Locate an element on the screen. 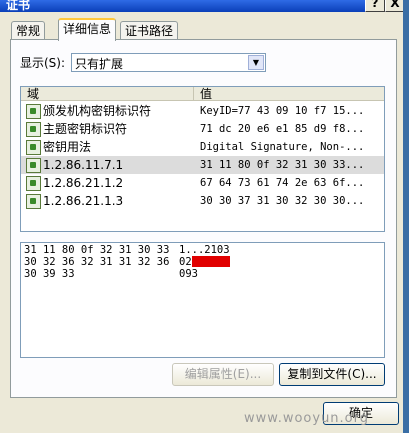  close-button: X is located at coordinates (395, 6).